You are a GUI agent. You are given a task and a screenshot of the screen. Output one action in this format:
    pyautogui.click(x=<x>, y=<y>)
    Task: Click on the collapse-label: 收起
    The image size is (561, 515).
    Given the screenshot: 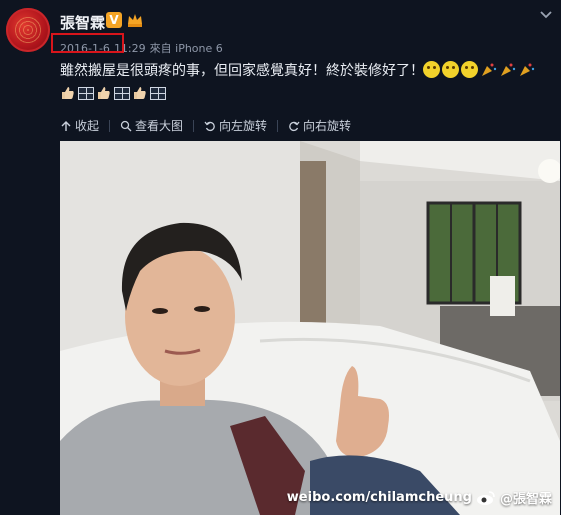 What is the action you would take?
    pyautogui.click(x=87, y=126)
    